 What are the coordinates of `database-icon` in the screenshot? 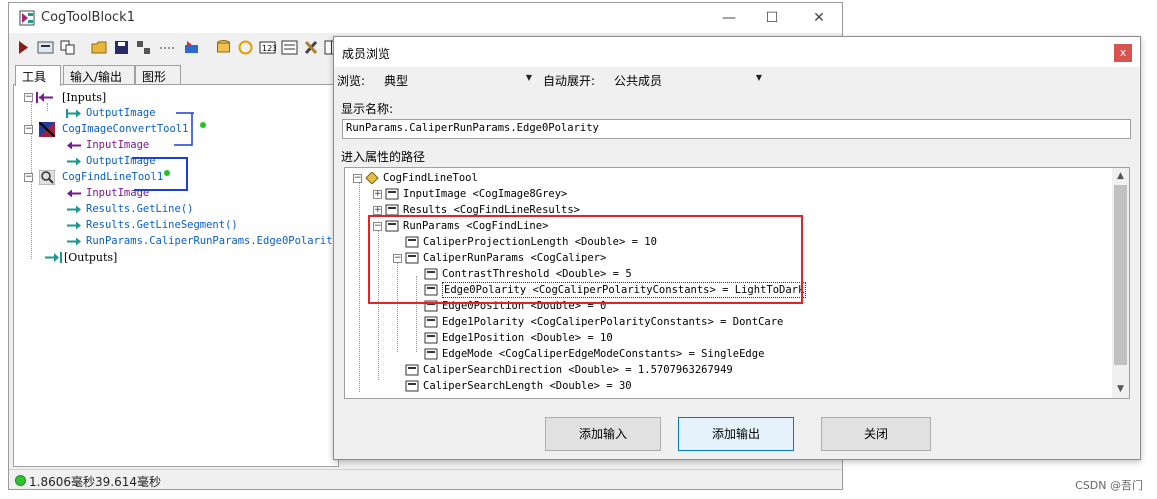 It's located at (223, 47).